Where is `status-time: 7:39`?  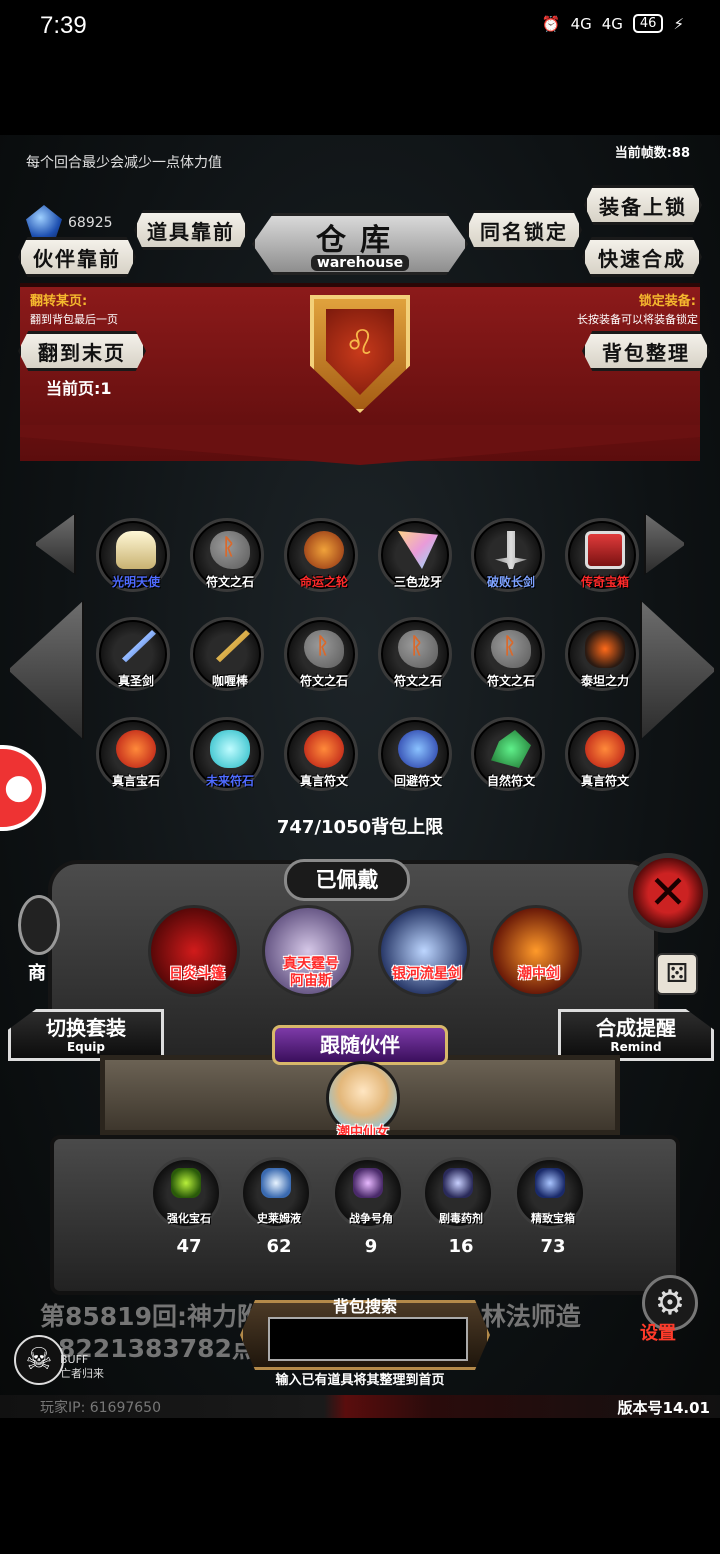 status-time: 7:39 is located at coordinates (63, 25).